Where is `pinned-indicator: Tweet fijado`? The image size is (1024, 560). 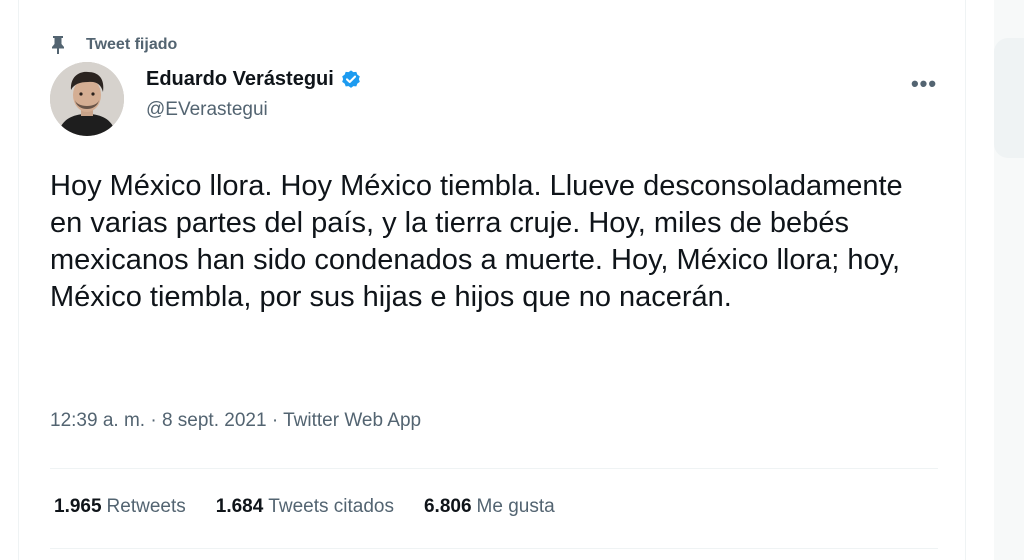 pinned-indicator: Tweet fijado is located at coordinates (113, 45).